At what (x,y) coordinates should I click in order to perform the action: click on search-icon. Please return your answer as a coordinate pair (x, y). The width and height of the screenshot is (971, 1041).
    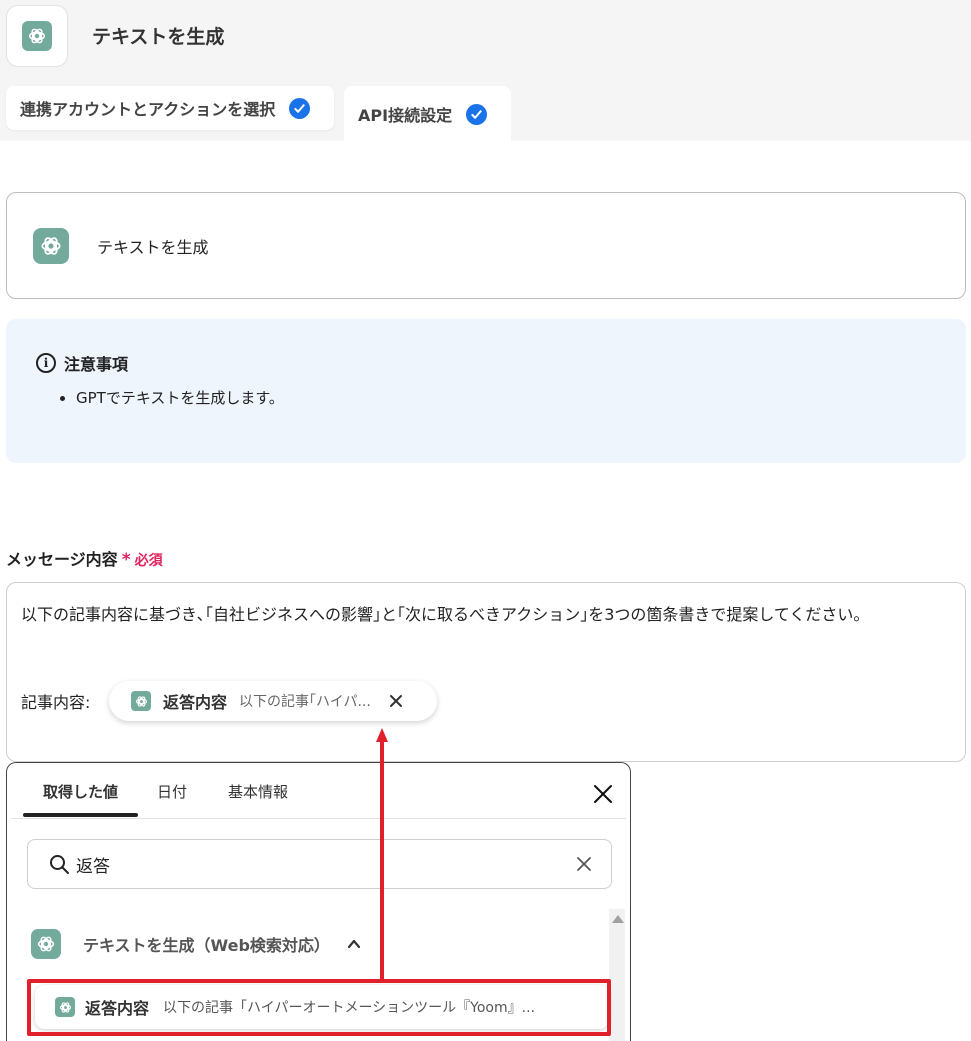
    Looking at the image, I should click on (59, 864).